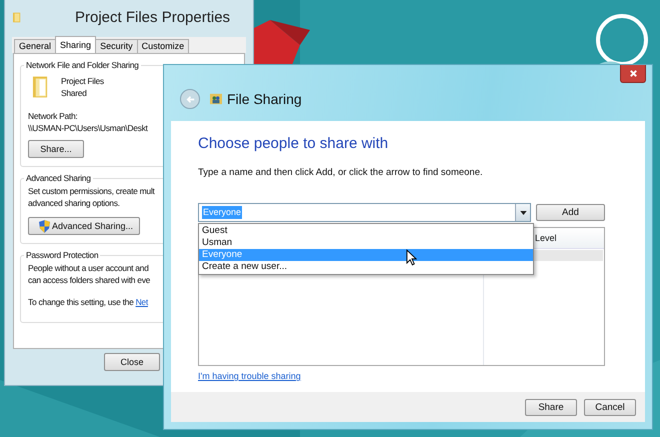 This screenshot has width=660, height=437. I want to click on path-label: Network Path:, so click(53, 116).